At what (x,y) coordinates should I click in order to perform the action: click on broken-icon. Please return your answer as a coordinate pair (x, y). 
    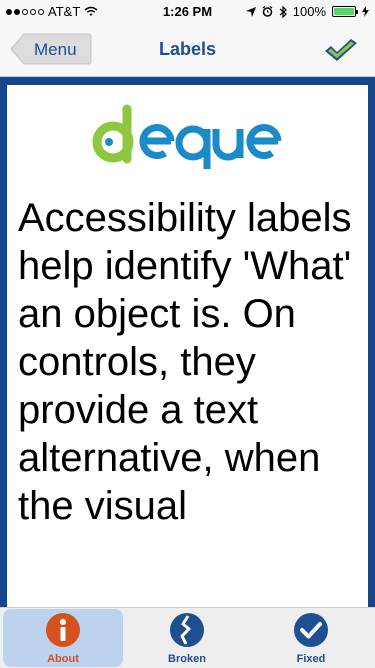
    Looking at the image, I should click on (187, 630).